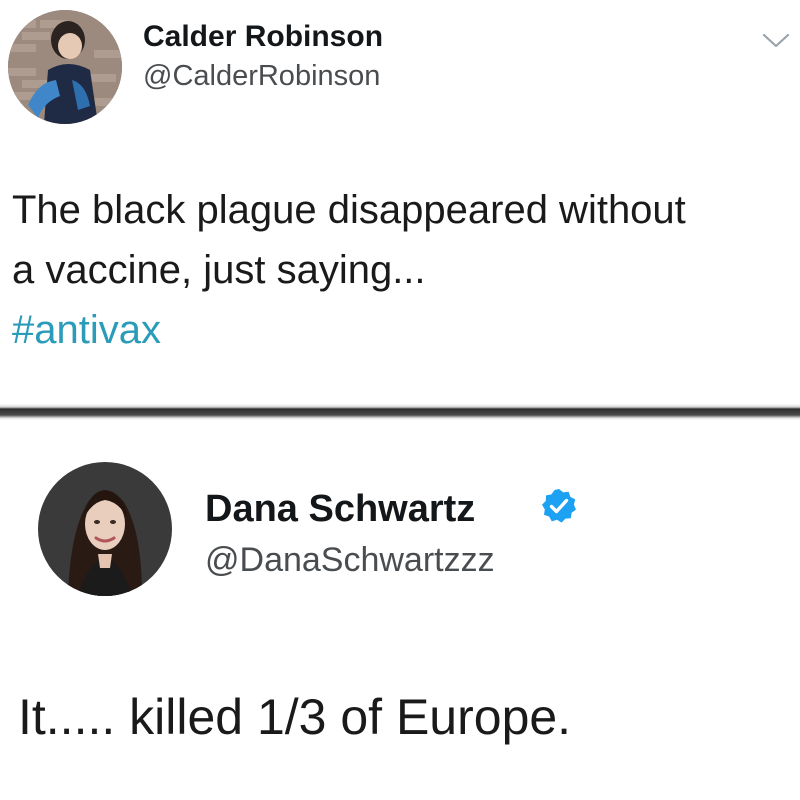 This screenshot has width=800, height=800. I want to click on dana-handle: @DanaSchwartzzz, so click(350, 560).